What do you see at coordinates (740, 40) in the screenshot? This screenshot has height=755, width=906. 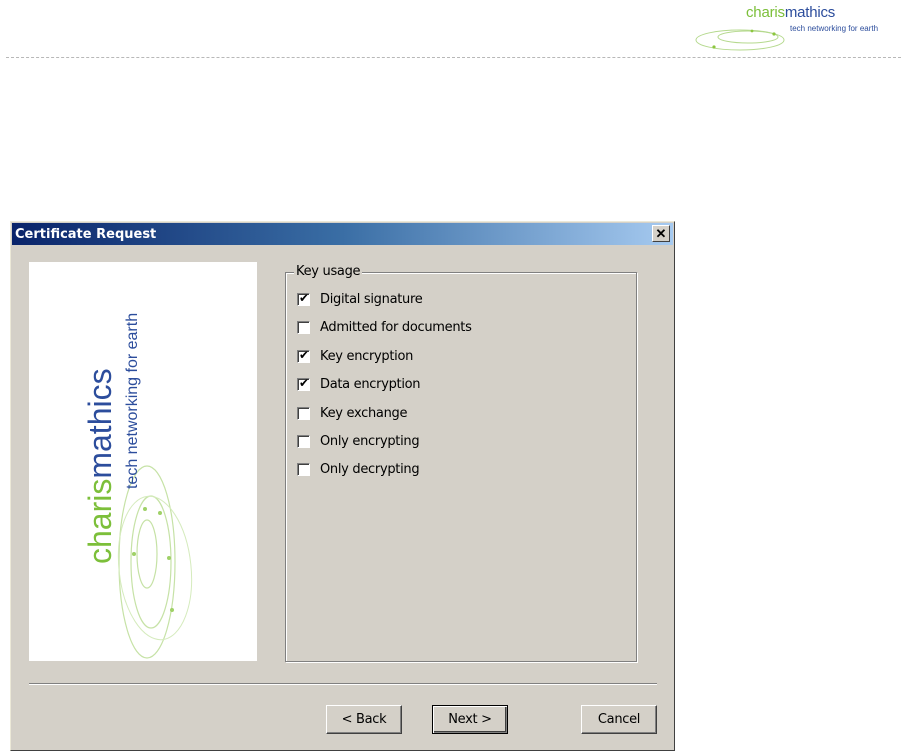 I see `orbit-logo-icon` at bounding box center [740, 40].